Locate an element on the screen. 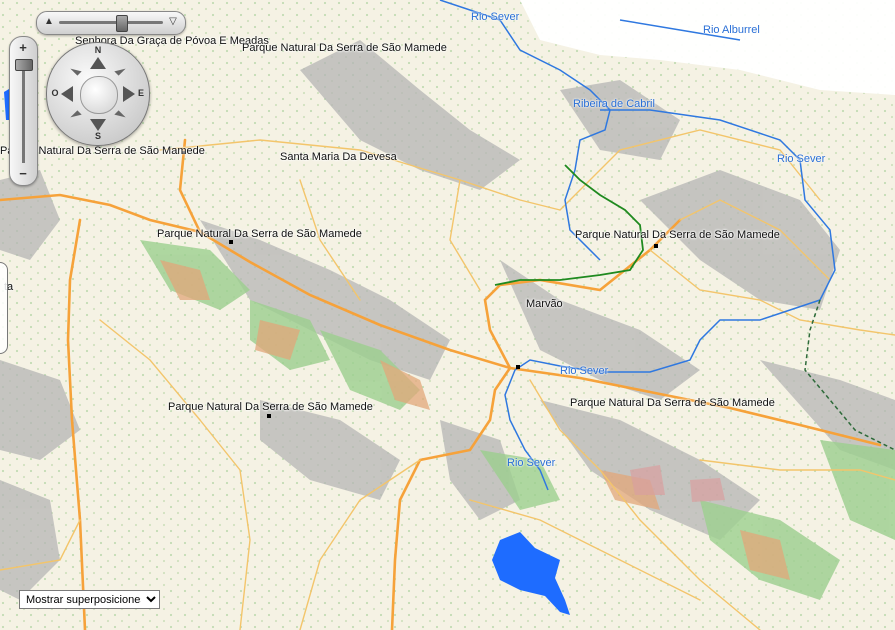 This screenshot has height=630, width=895. zoom-slider-thumb is located at coordinates (24, 65).